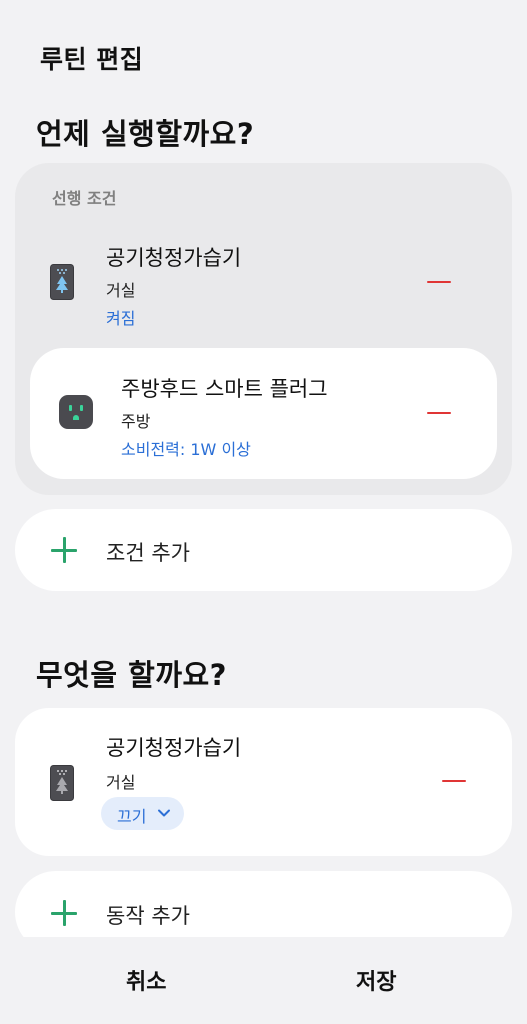 The width and height of the screenshot is (527, 1024). I want to click on action-card: 공기청정가습기 거실, so click(263, 782).